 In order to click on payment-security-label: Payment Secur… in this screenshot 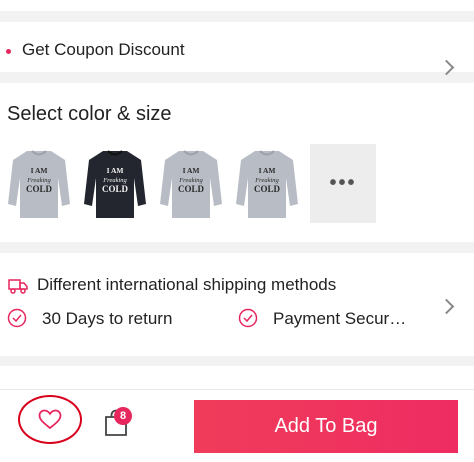, I will do `click(340, 318)`.